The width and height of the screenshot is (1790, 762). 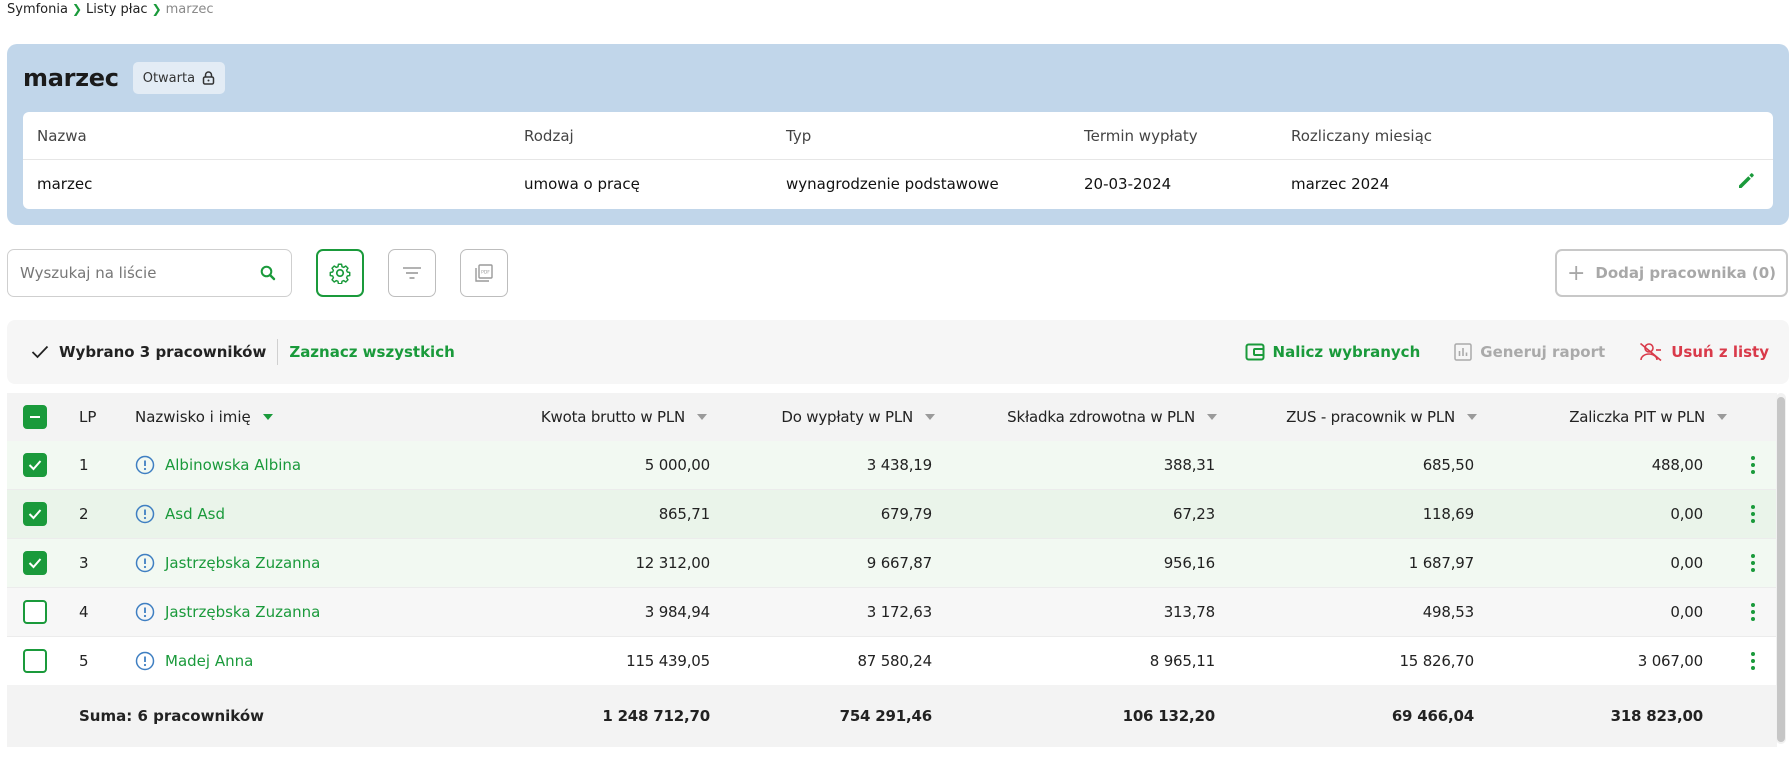 I want to click on breadcrumb-item-payroll-lists: Listy płac, so click(x=117, y=9).